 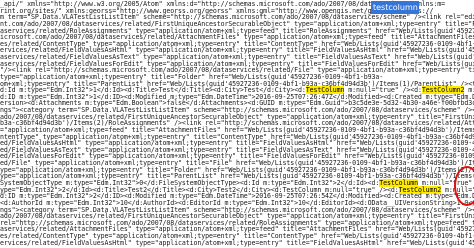 What do you see at coordinates (464, 186) in the screenshot?
I see `red-circle-annotation` at bounding box center [464, 186].